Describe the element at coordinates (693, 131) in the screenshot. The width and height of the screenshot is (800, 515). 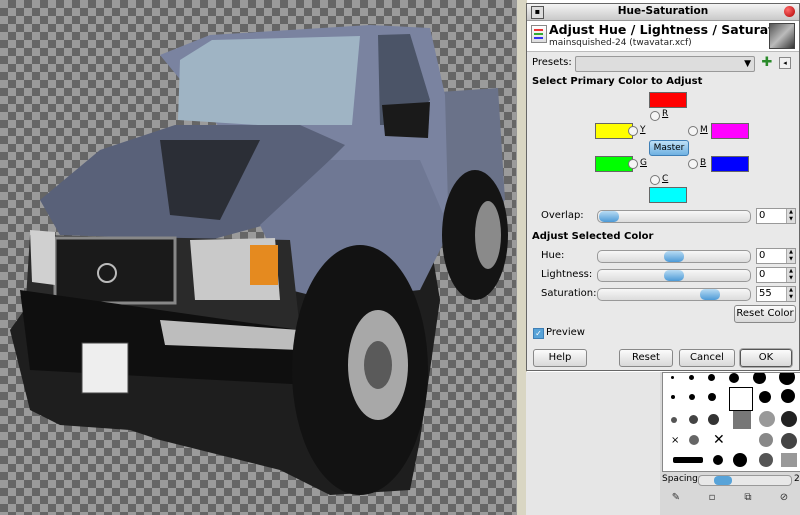
I see `radio-magenta` at that location.